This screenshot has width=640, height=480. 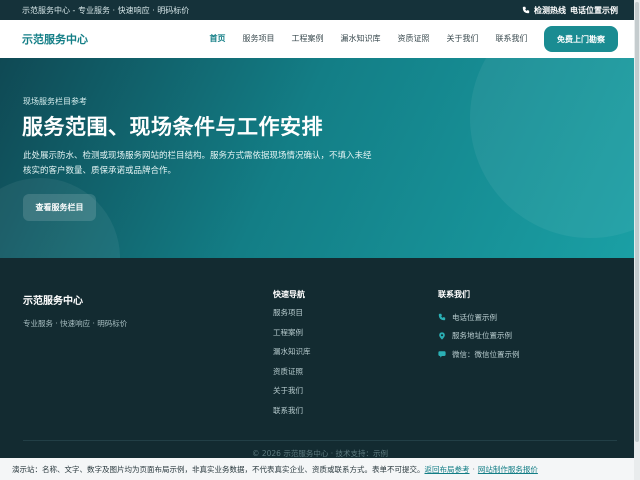 I want to click on location-pin-icon, so click(x=442, y=336).